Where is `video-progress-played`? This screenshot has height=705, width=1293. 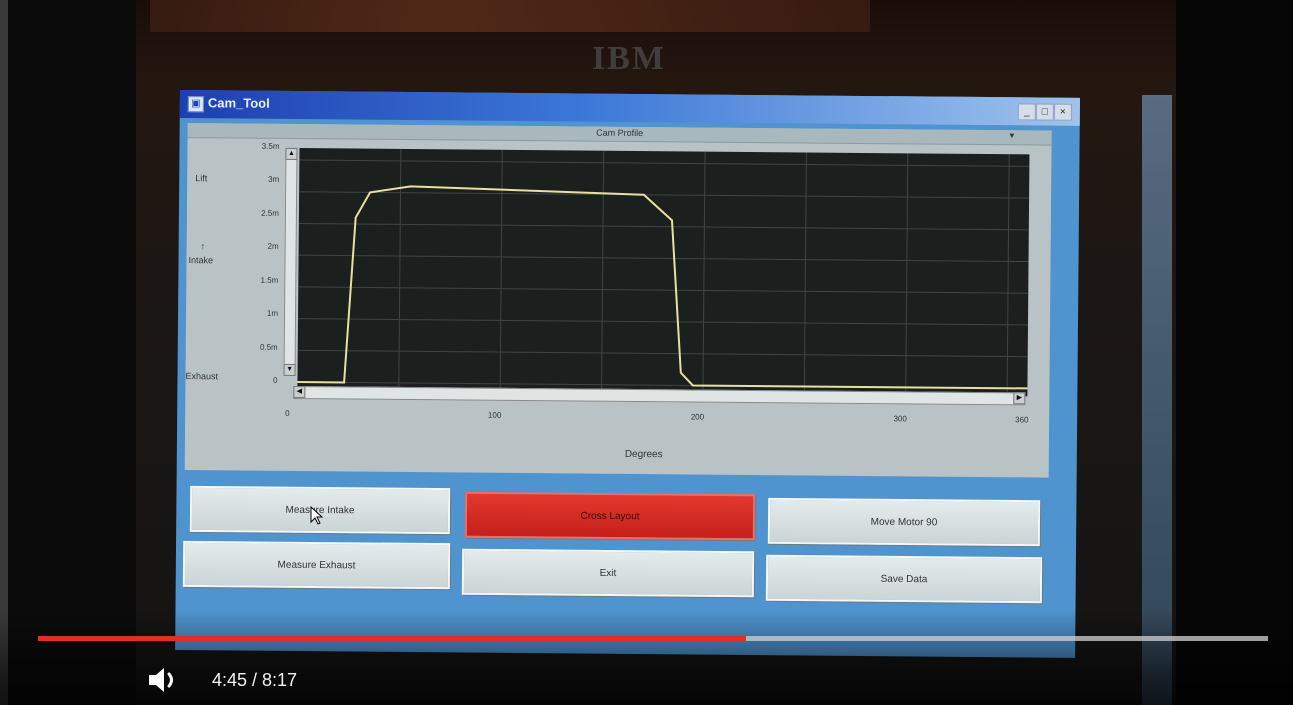
video-progress-played is located at coordinates (392, 638).